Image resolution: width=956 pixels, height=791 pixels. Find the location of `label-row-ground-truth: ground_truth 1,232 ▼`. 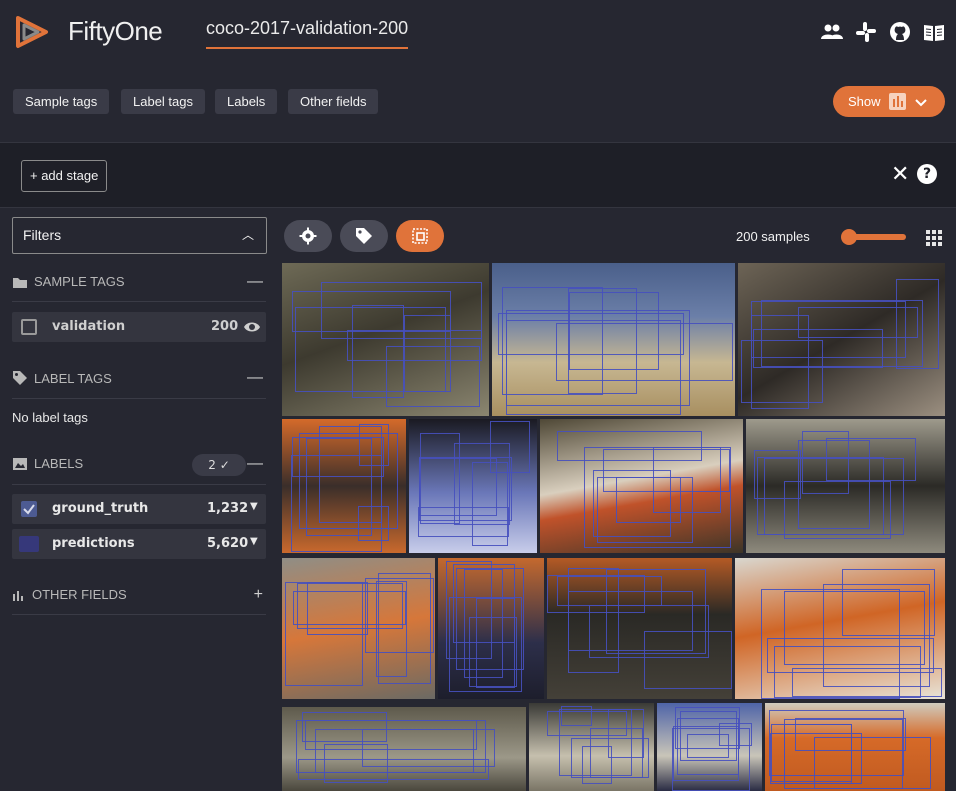

label-row-ground-truth: ground_truth 1,232 ▼ is located at coordinates (139, 509).